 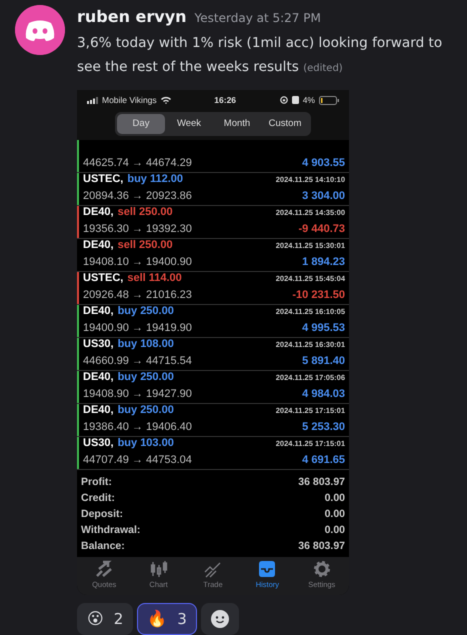 I want to click on summary-label: Profit:, so click(x=96, y=482).